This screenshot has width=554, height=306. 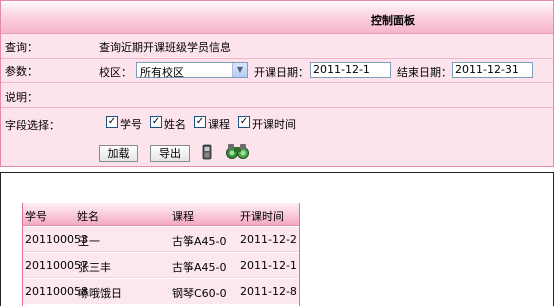 I want to click on field-checkbox-student-id: ✓, so click(x=112, y=122).